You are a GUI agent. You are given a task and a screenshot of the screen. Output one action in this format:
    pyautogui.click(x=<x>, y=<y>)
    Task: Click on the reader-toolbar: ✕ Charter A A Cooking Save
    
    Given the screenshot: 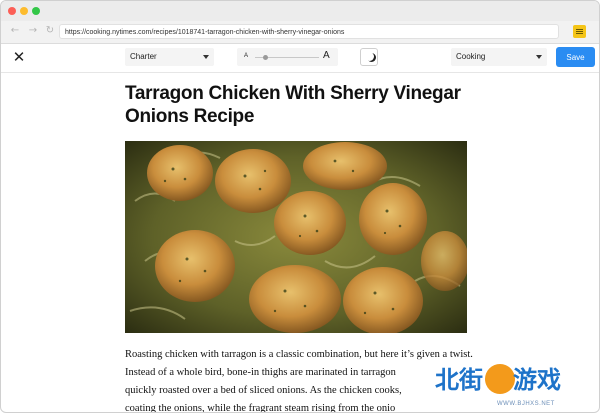 What is the action you would take?
    pyautogui.click(x=300, y=58)
    